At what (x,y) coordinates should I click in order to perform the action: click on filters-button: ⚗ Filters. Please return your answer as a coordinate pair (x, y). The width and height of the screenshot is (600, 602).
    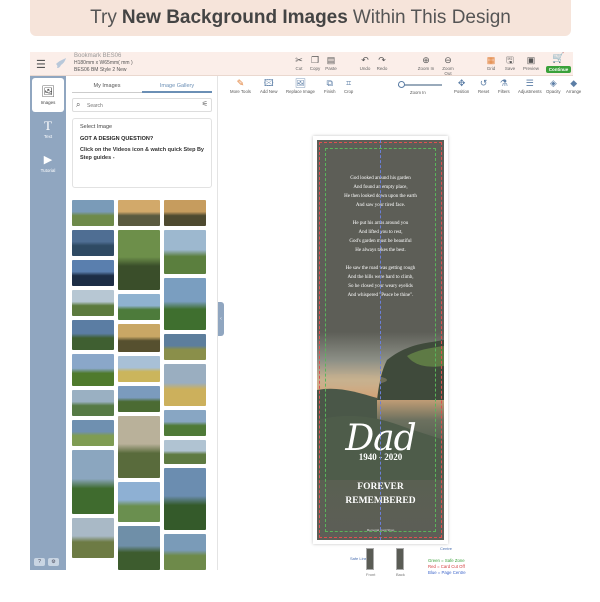
    Looking at the image, I should click on (504, 85).